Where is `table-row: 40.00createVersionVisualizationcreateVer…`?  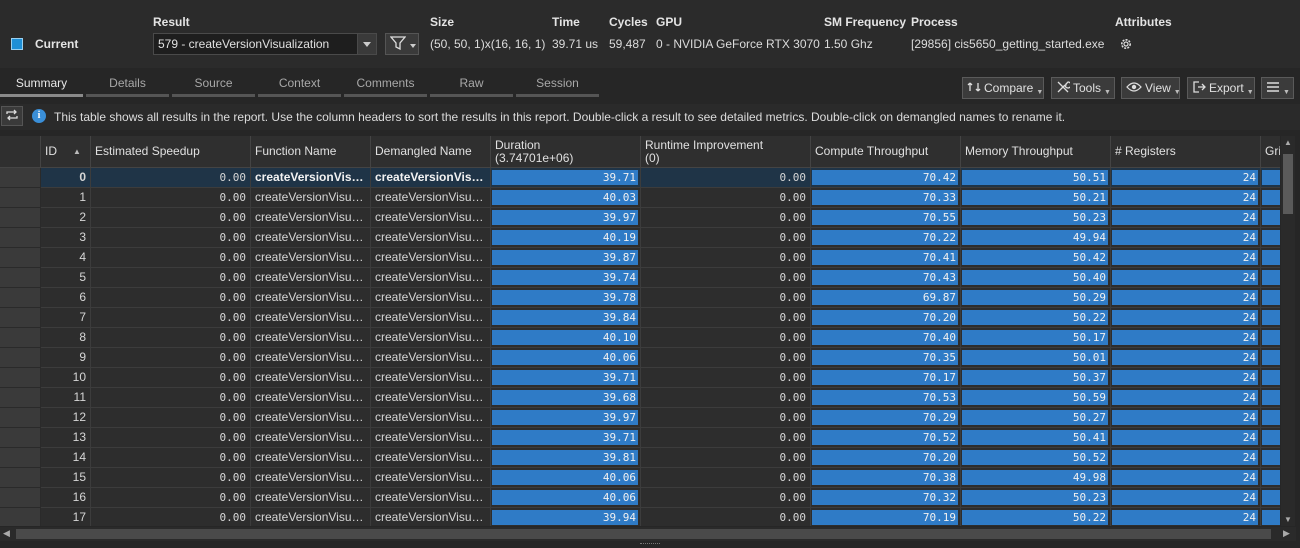 table-row: 40.00createVersionVisualizationcreateVer… is located at coordinates (640, 258).